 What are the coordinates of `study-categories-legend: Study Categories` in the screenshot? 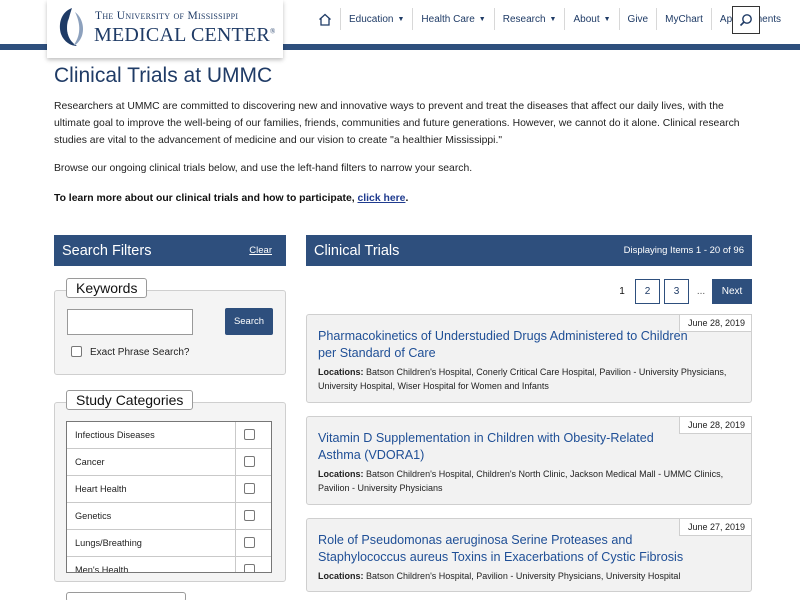 It's located at (130, 400).